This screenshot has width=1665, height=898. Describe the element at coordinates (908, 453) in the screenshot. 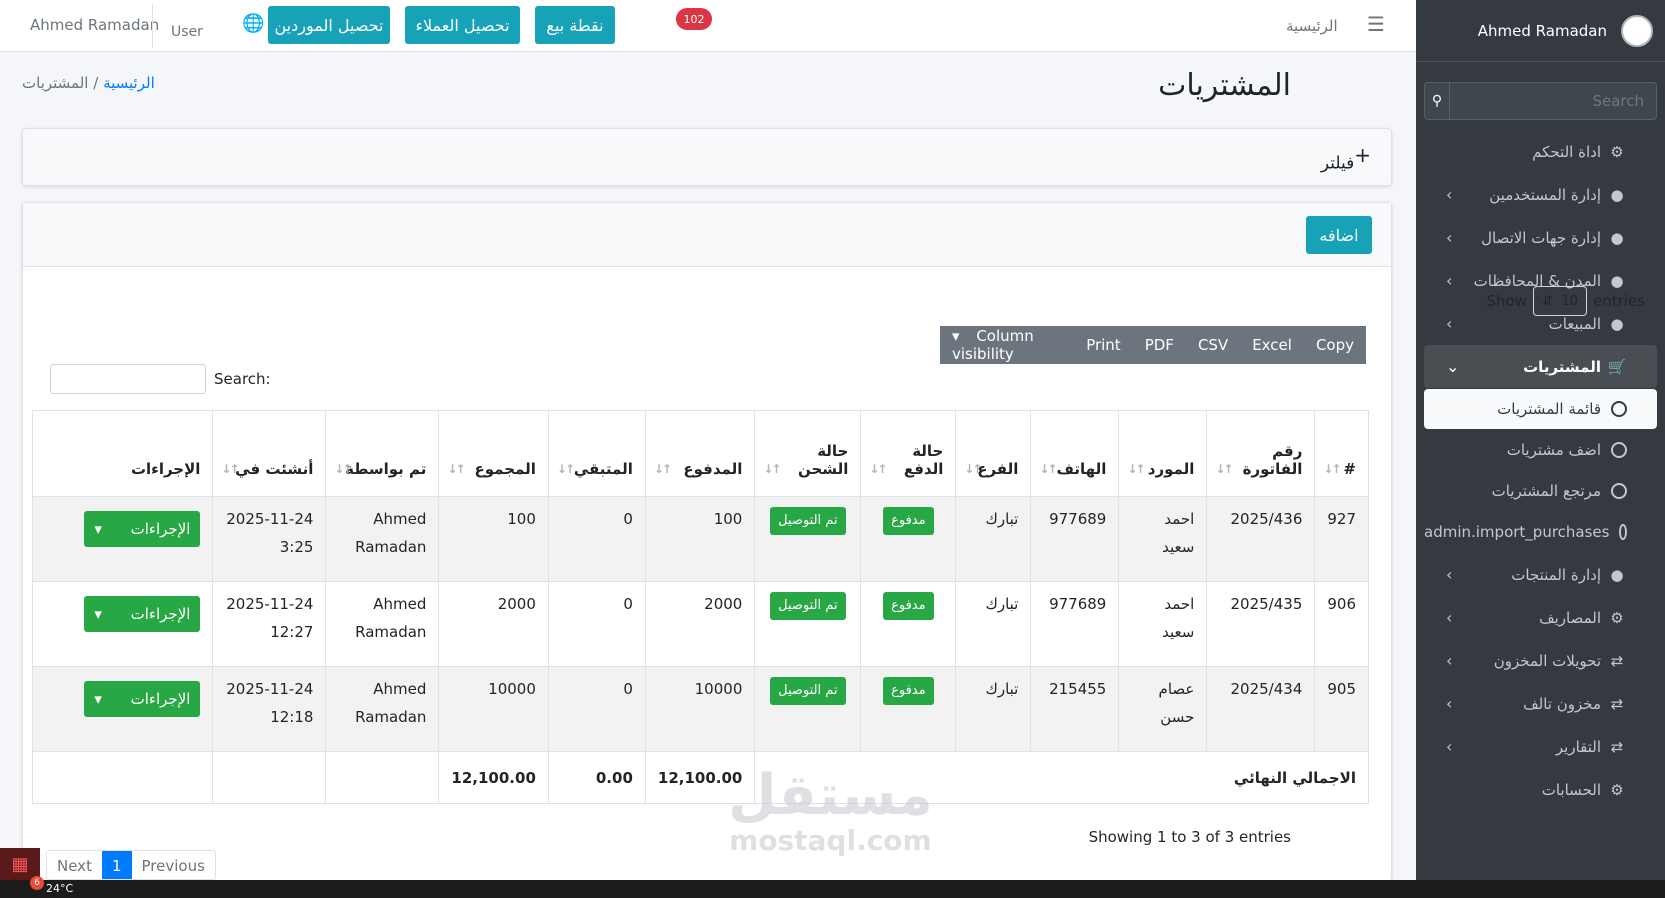

I see `col-header-payment-status: حالة الدفع ↑↓` at that location.